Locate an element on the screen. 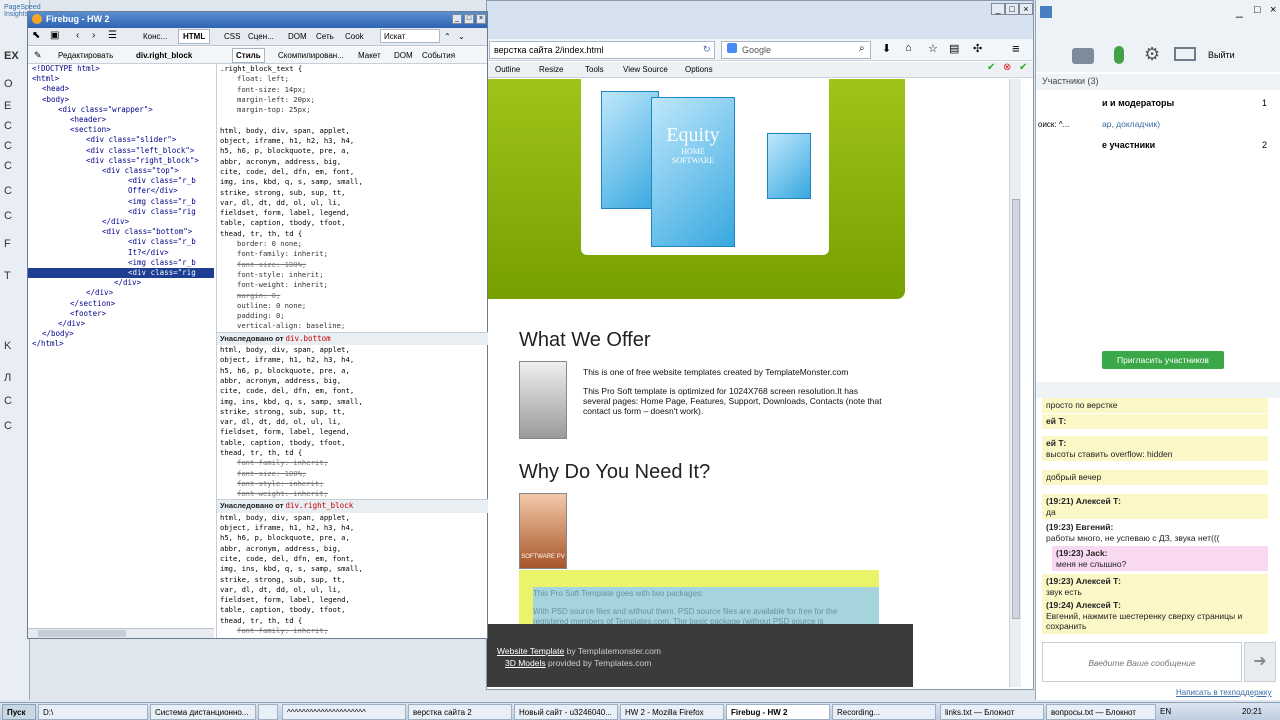 The image size is (1280, 720). menu-icon: ≡ is located at coordinates (1016, 48).